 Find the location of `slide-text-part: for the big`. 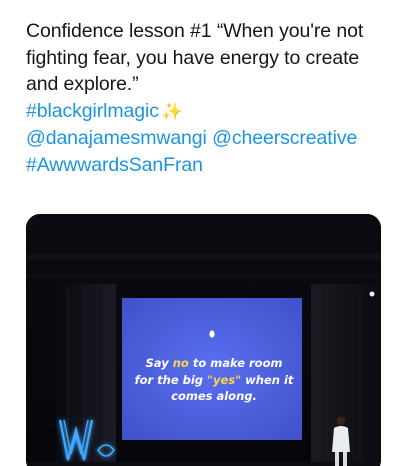

slide-text-part: for the big is located at coordinates (171, 379).